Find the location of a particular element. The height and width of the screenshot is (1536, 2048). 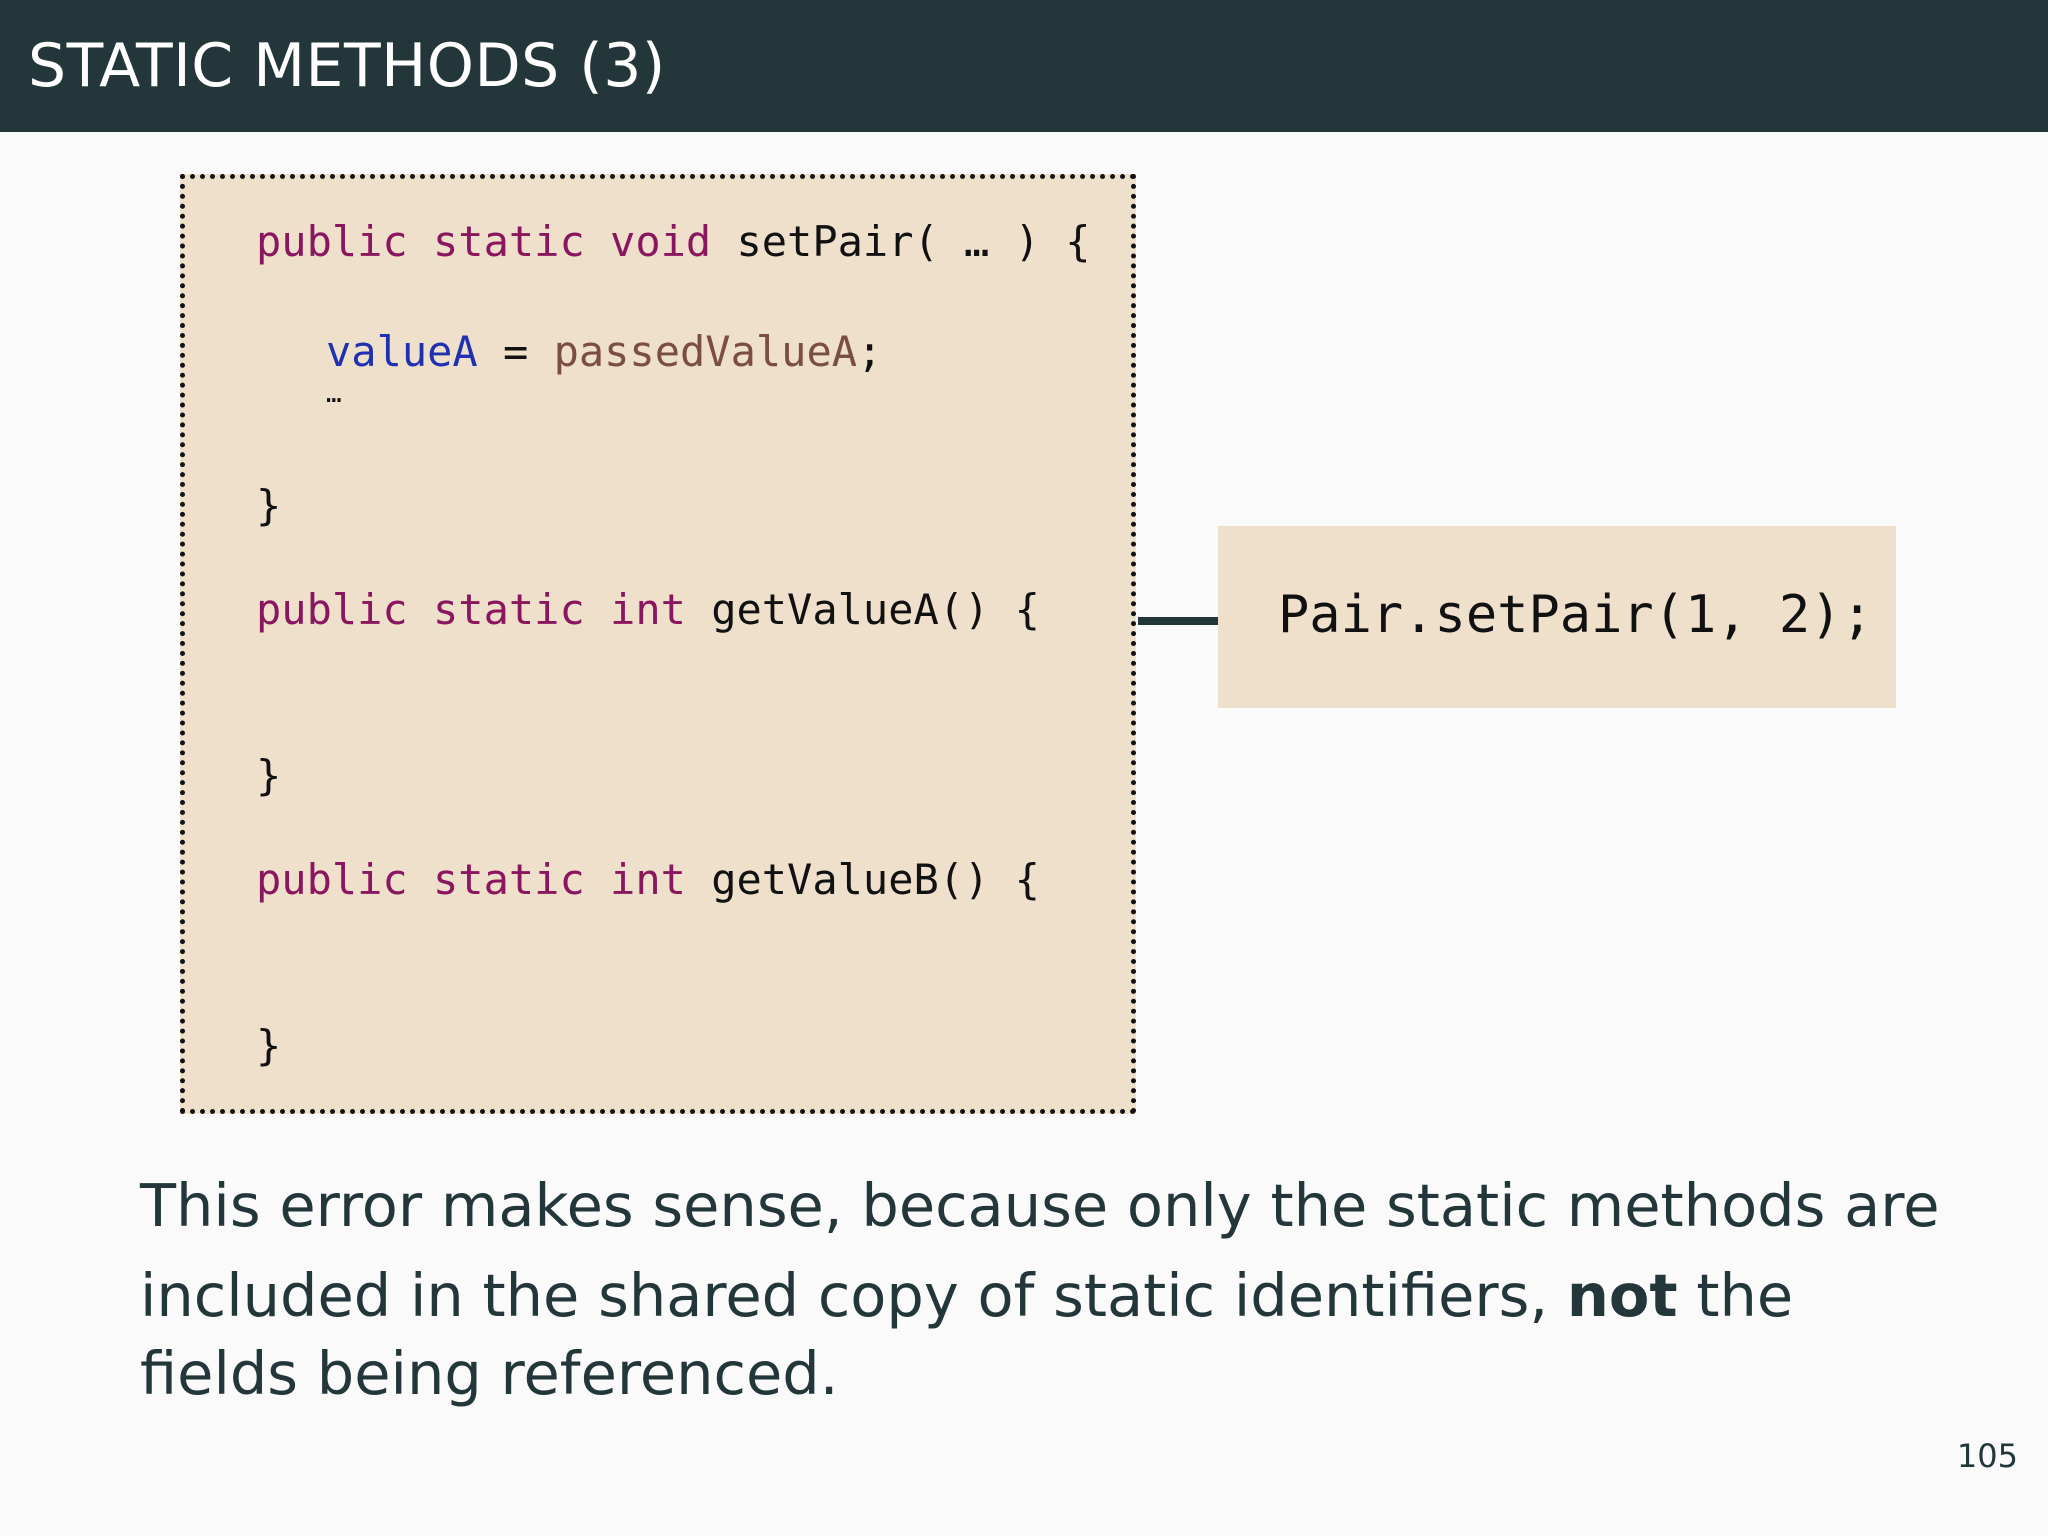

explanation-line-3: fields being referenced. is located at coordinates (489, 1373).